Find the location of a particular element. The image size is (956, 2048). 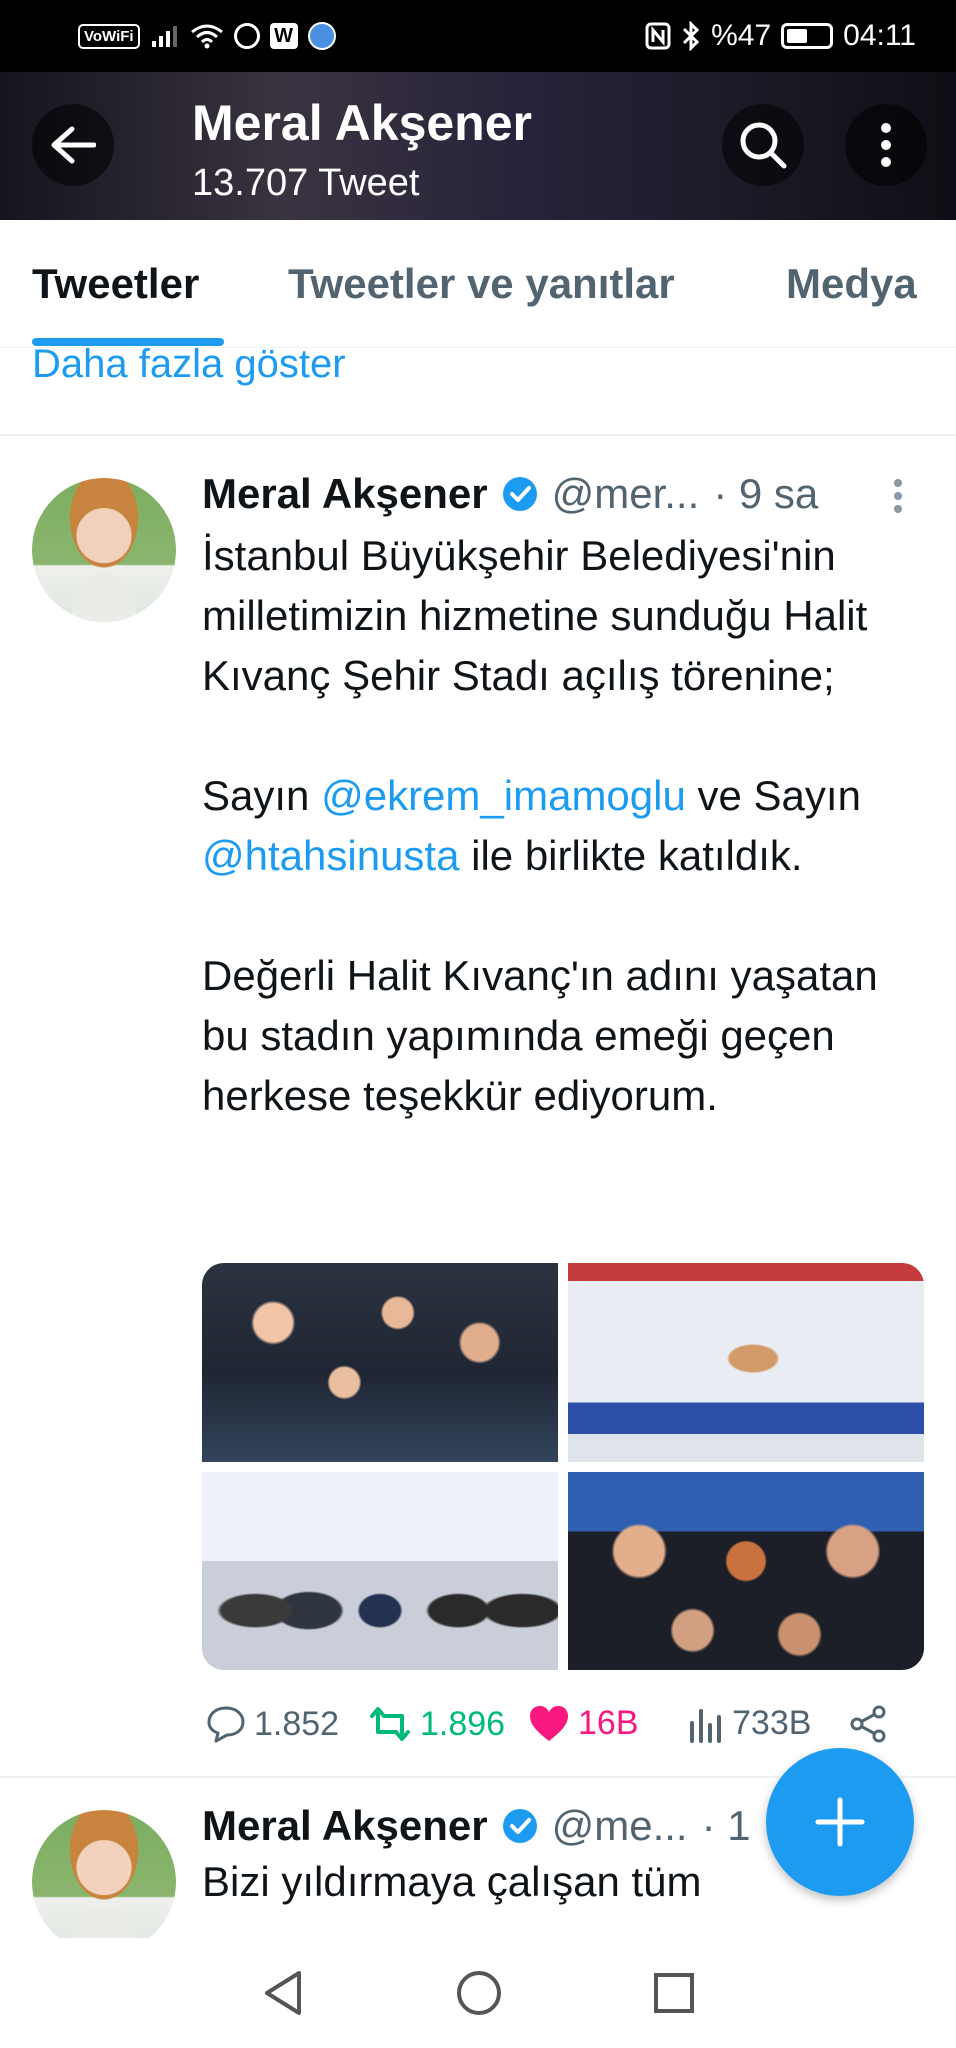

nav-recents-icon is located at coordinates (674, 1993).